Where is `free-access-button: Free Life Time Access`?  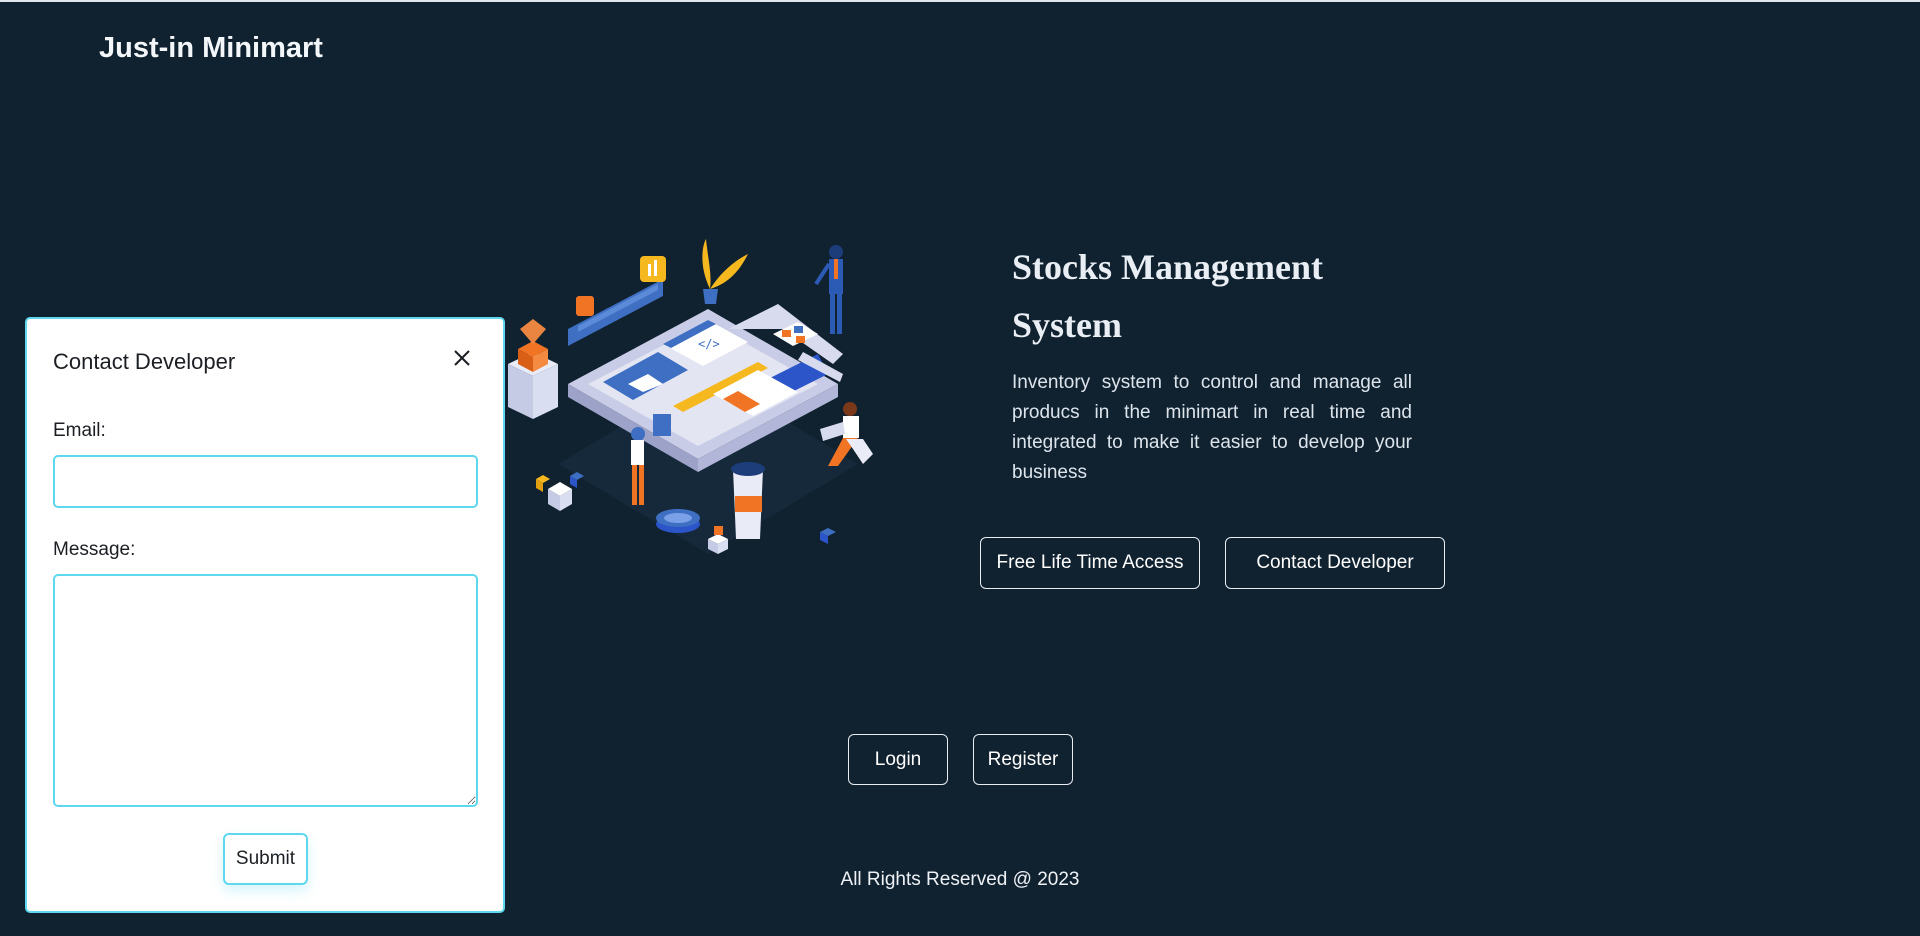
free-access-button: Free Life Time Access is located at coordinates (1090, 563).